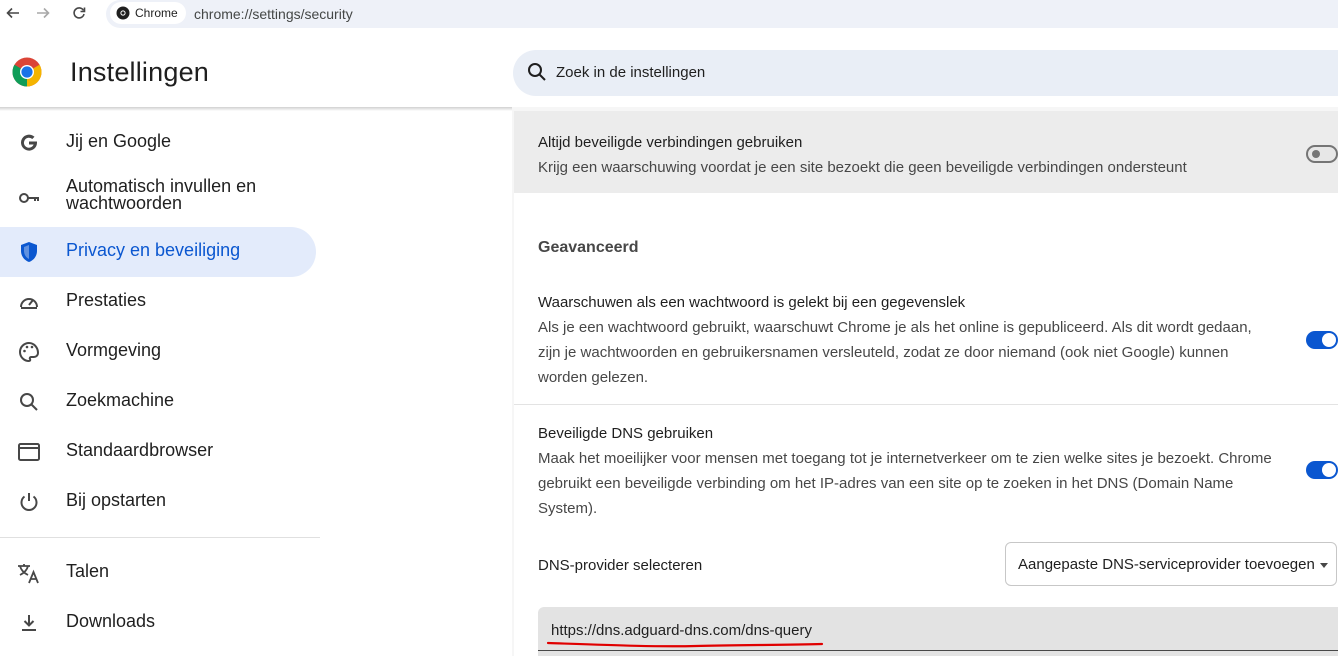 The image size is (1338, 656). Describe the element at coordinates (29, 198) in the screenshot. I see `key-icon` at that location.